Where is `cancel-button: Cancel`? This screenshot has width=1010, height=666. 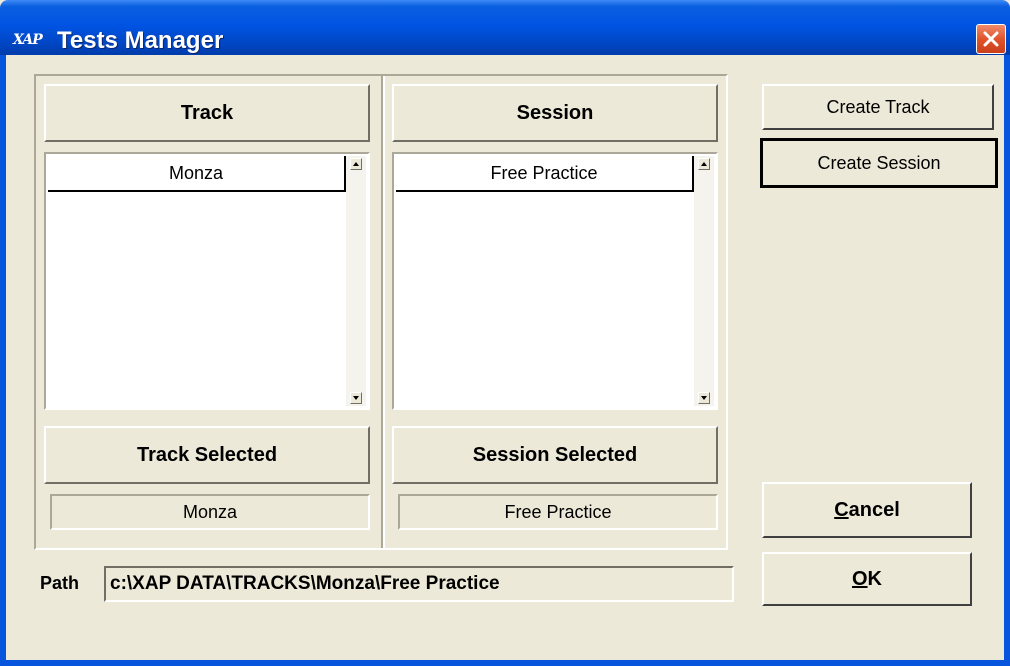
cancel-button: Cancel is located at coordinates (867, 510).